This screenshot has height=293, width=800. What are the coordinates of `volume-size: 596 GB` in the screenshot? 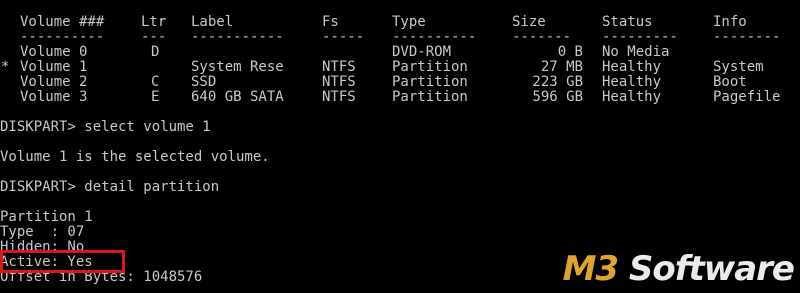 It's located at (557, 97).